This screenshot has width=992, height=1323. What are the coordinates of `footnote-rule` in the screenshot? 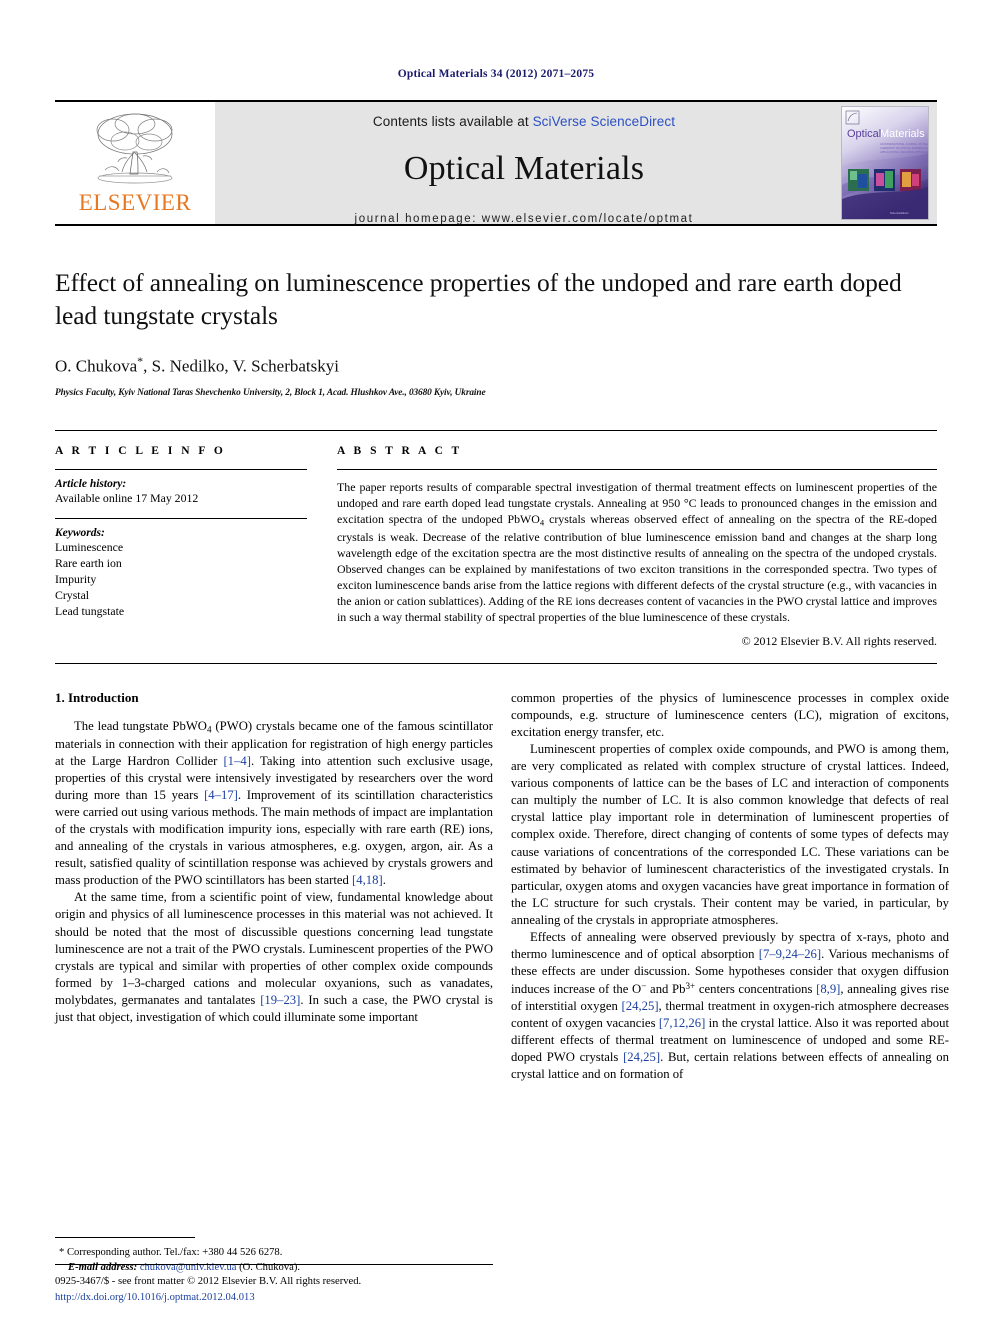 It's located at (125, 1237).